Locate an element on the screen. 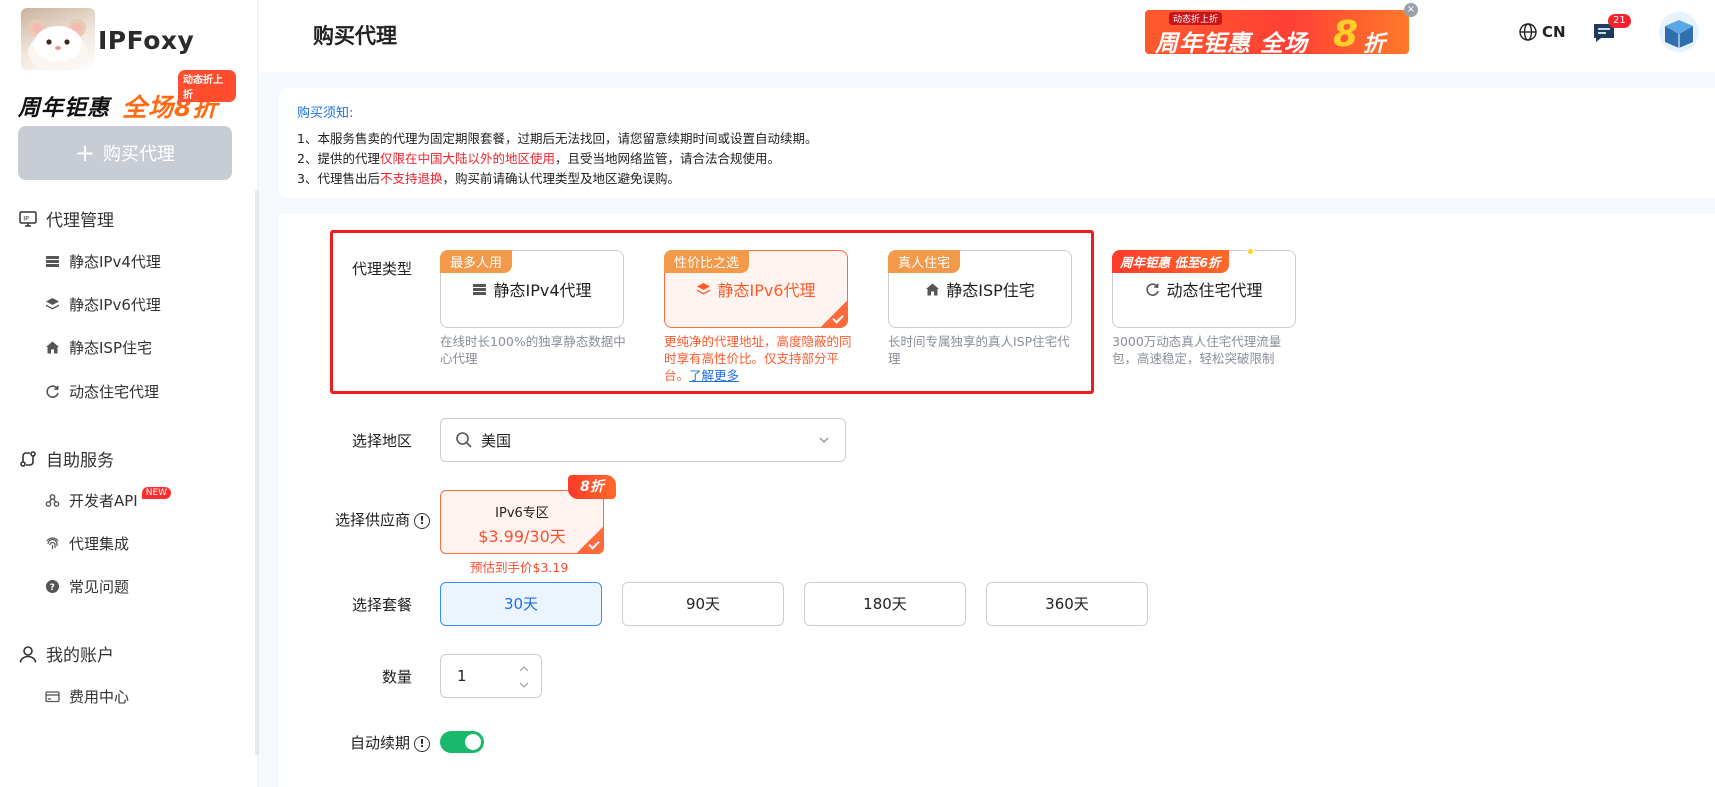  card-icon is located at coordinates (52, 697).